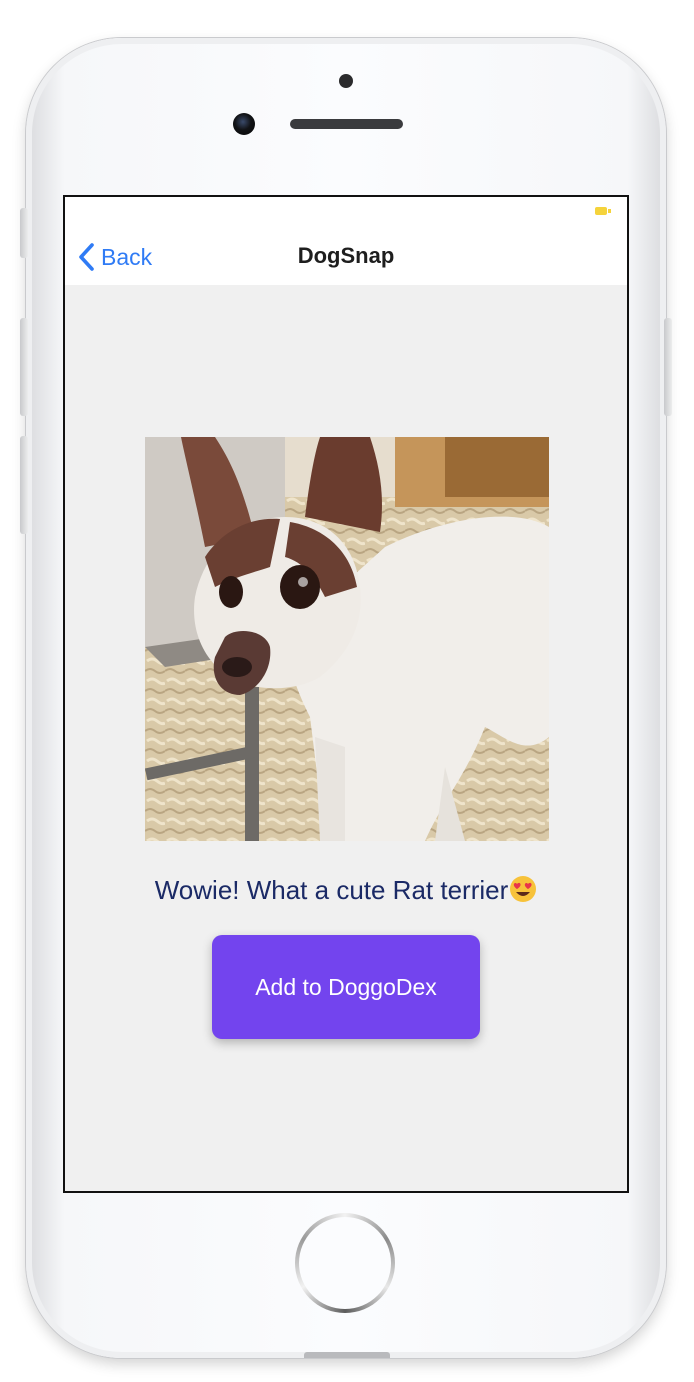 This screenshot has height=1382, width=694. I want to click on home-button, so click(345, 1263).